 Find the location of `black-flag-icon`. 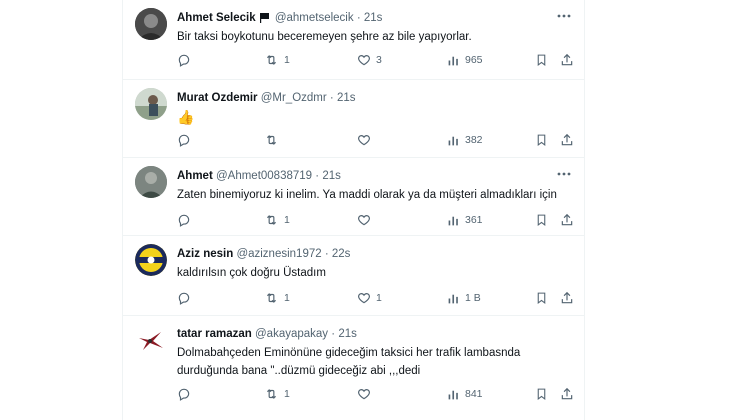

black-flag-icon is located at coordinates (264, 20).